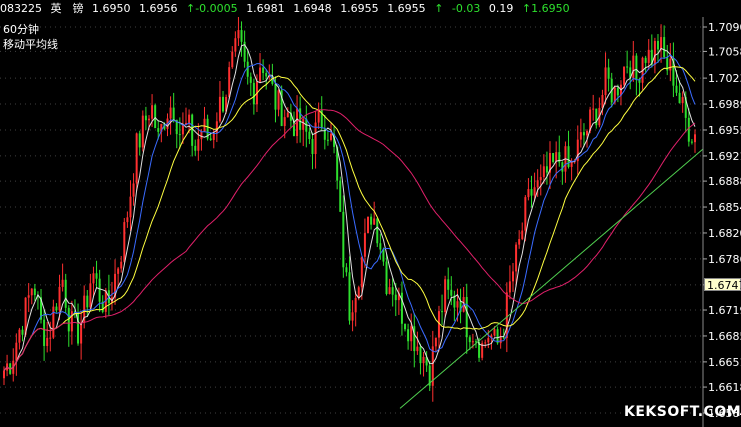 The width and height of the screenshot is (741, 427). I want to click on y-tick-label: 1.6820, so click(724, 233).